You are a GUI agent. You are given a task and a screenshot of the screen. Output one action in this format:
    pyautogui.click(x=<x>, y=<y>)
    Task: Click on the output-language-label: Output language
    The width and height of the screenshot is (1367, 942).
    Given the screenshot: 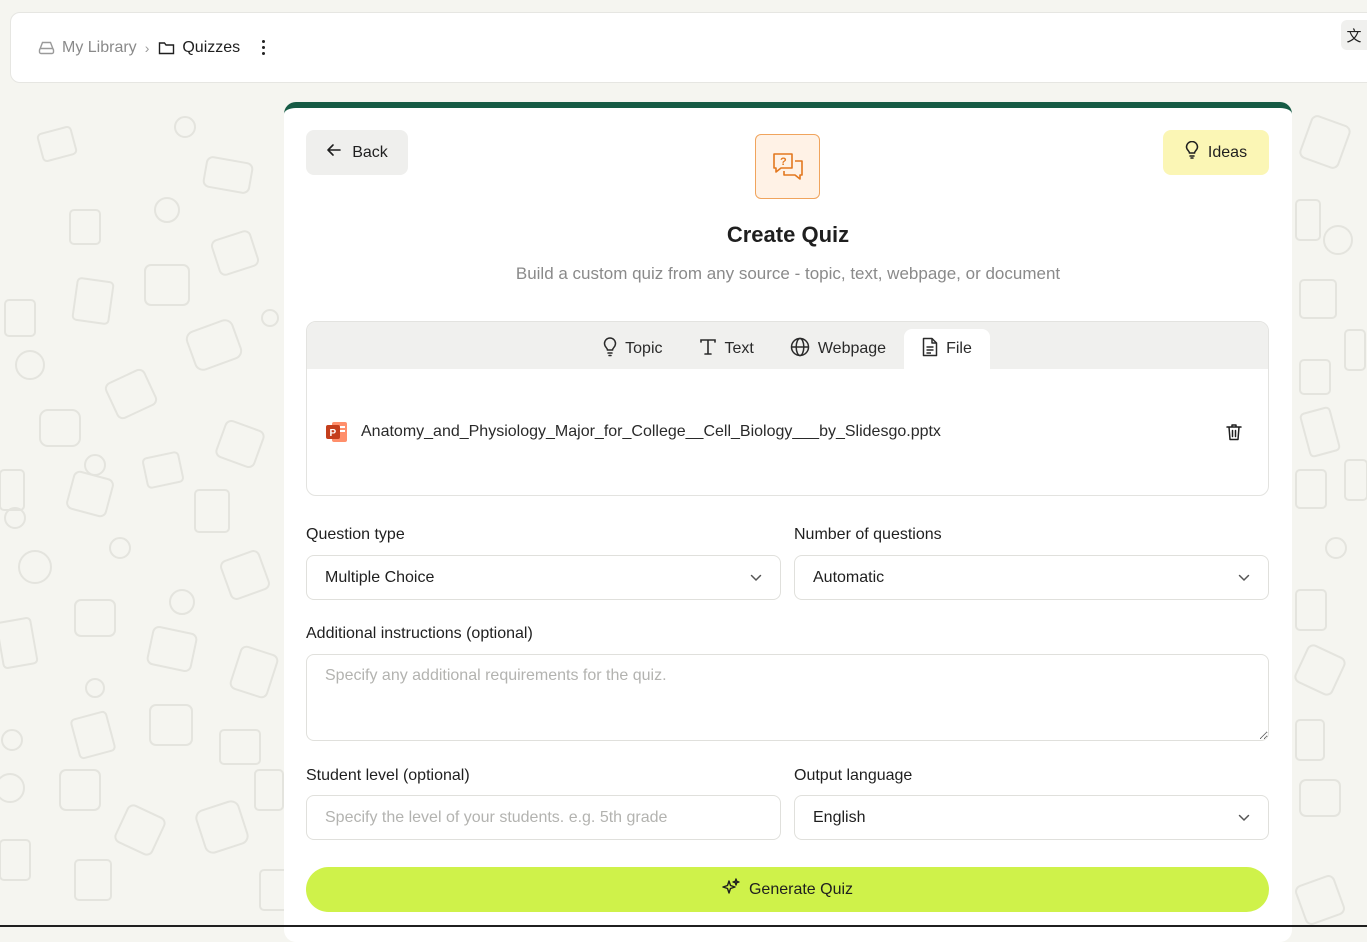 What is the action you would take?
    pyautogui.click(x=853, y=775)
    